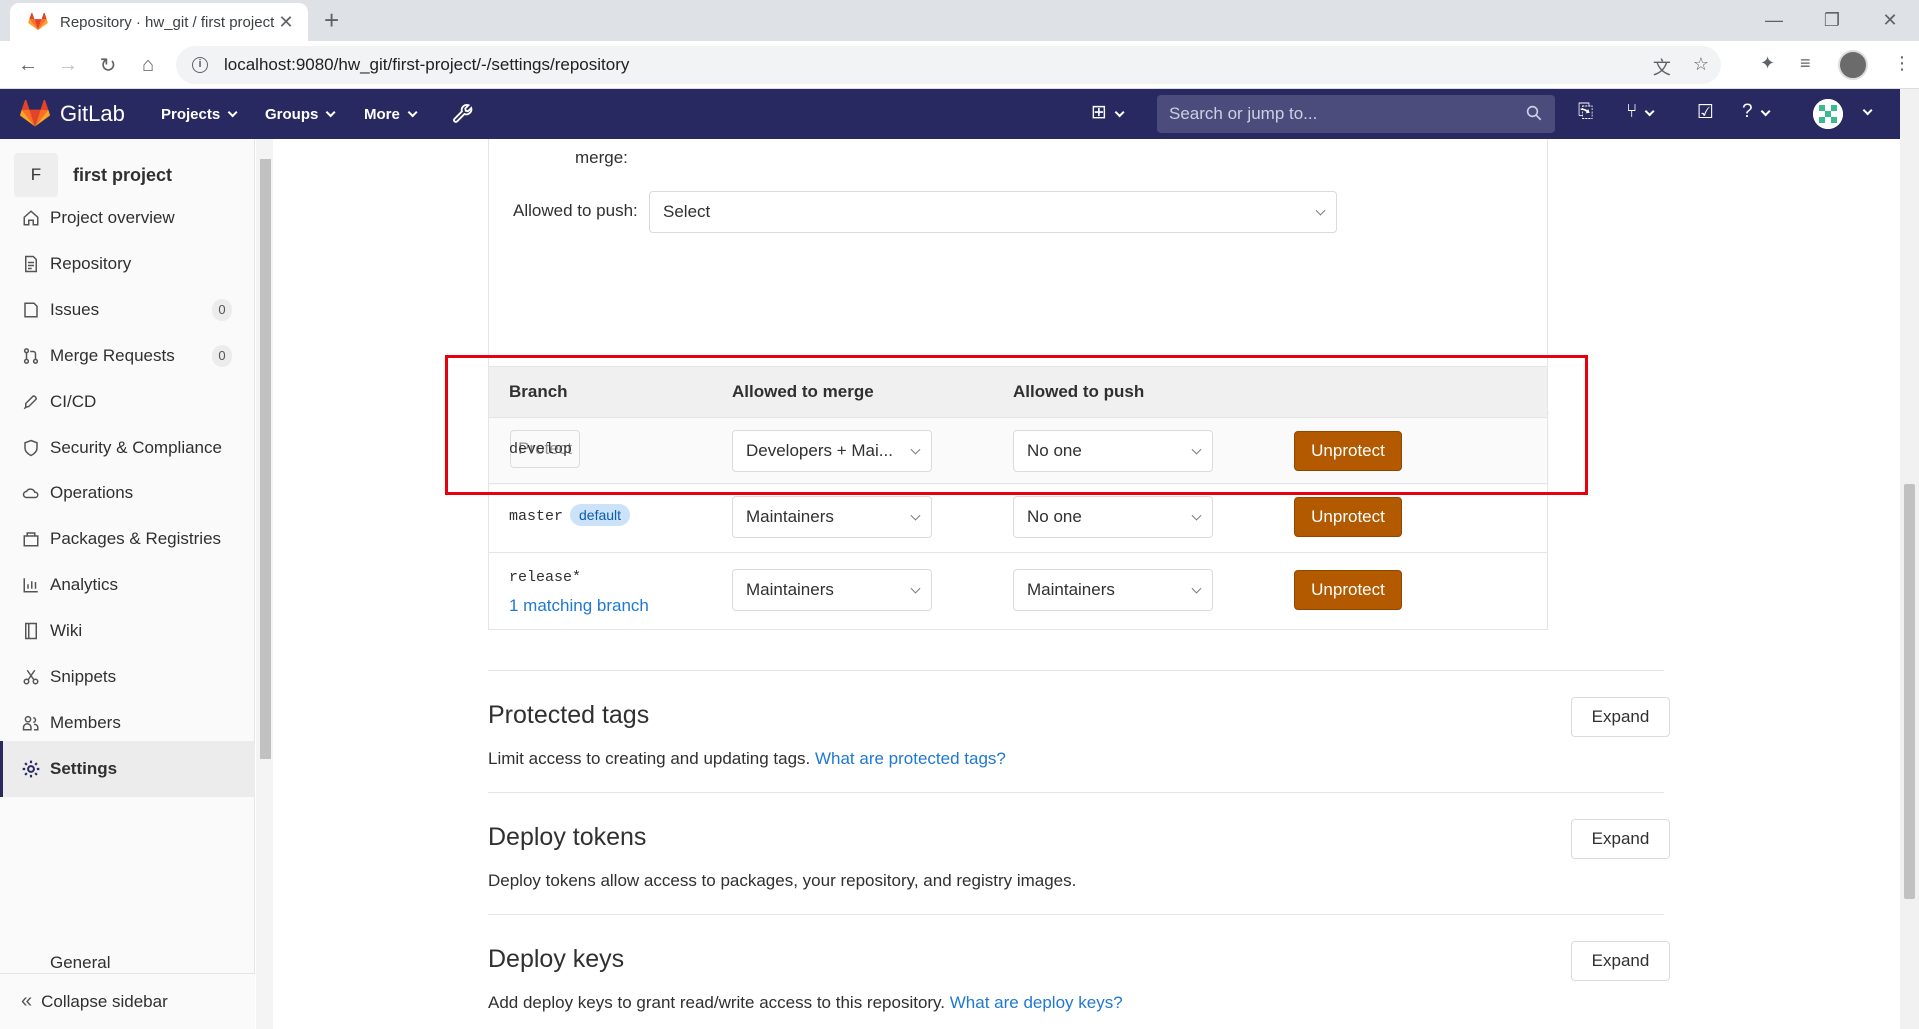 This screenshot has height=1029, width=1919. I want to click on double-chevron-left-icon: «, so click(27, 1001).